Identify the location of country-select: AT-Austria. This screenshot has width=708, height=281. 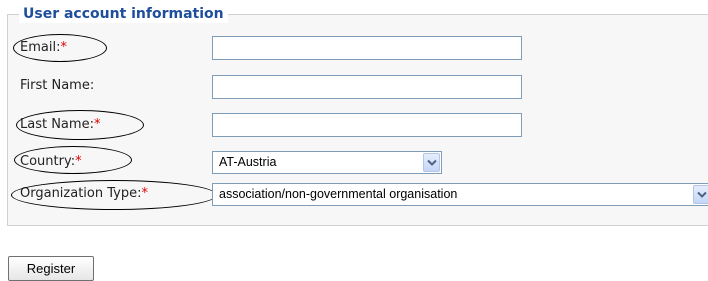
(327, 162).